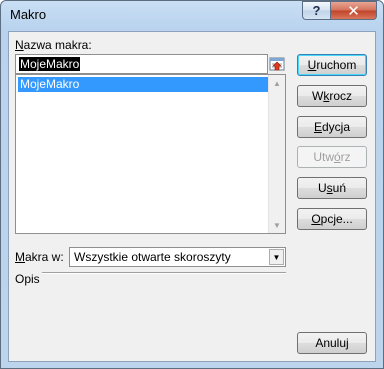  Describe the element at coordinates (39, 257) in the screenshot. I see `macros-in-label: Makra w:` at that location.